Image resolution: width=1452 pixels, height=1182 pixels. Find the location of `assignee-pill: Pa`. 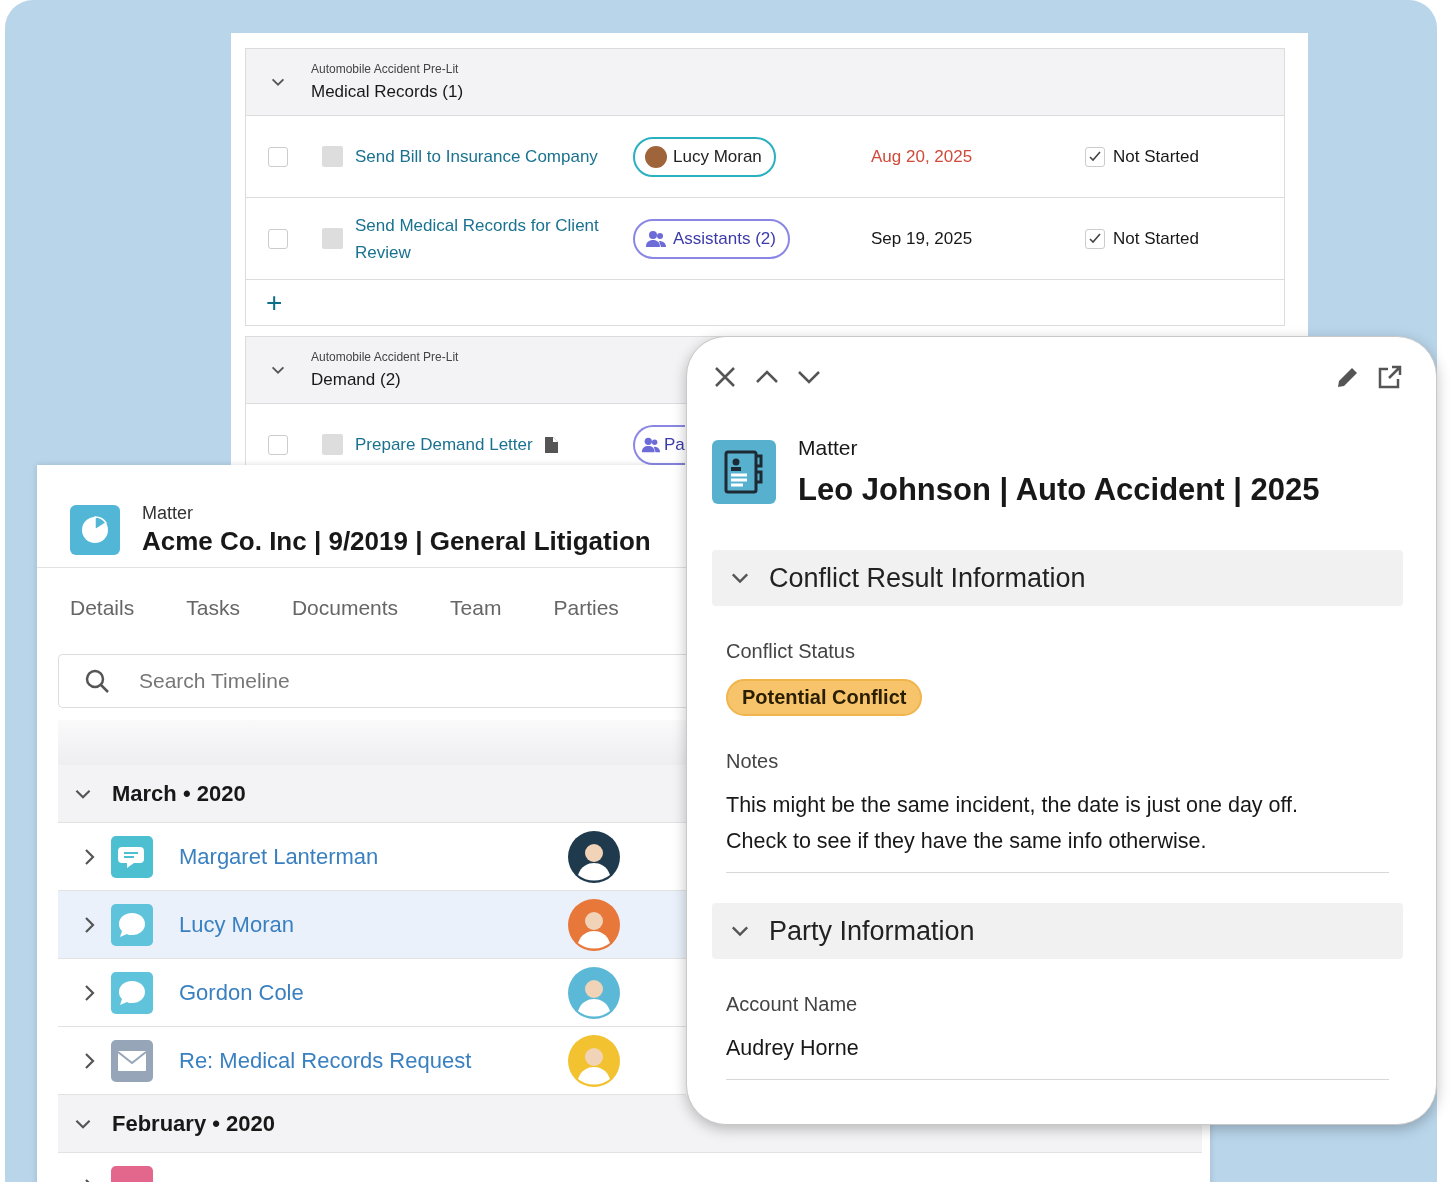

assignee-pill: Pa is located at coordinates (659, 444).